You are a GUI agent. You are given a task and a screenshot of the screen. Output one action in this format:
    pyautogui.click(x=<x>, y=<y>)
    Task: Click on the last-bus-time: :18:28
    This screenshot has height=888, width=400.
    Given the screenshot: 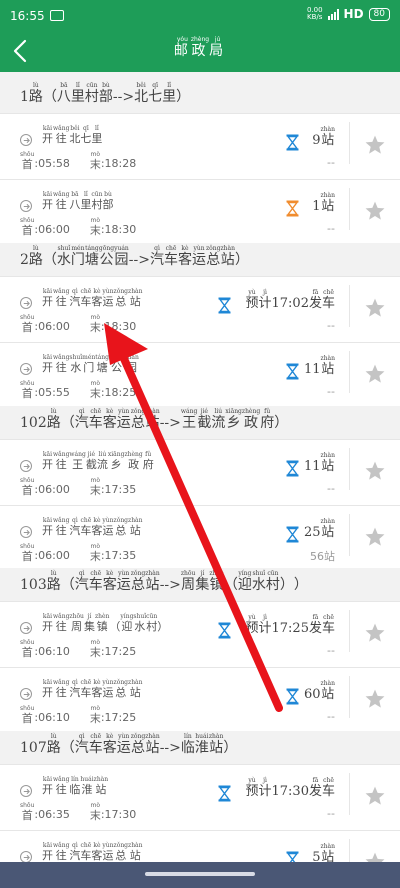 What is the action you would take?
    pyautogui.click(x=118, y=163)
    